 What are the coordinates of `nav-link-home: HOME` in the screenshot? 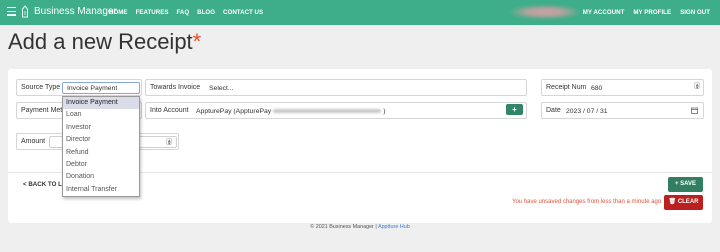 It's located at (118, 12).